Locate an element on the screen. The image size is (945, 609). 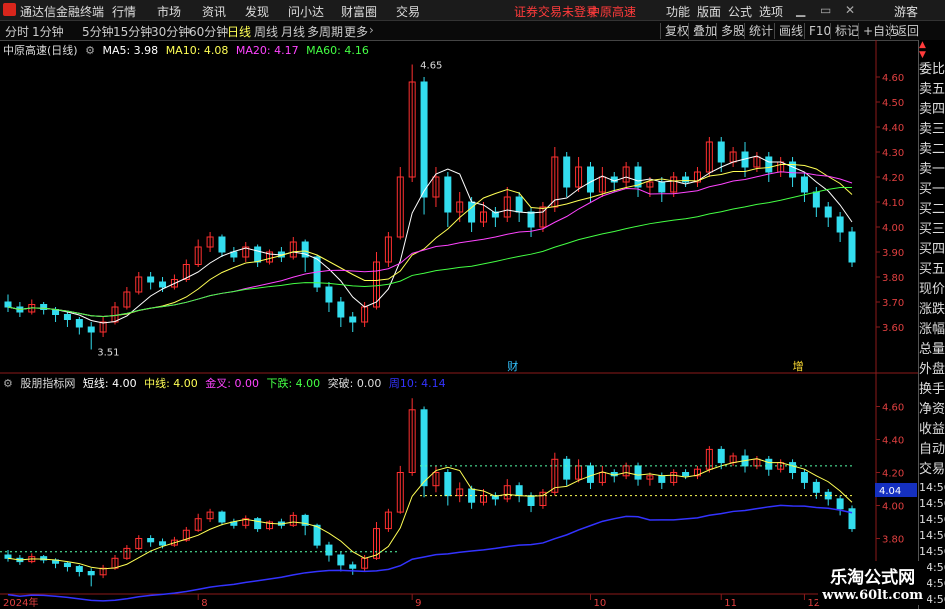
indicator-y-tick: 4.60 is located at coordinates (893, 408).